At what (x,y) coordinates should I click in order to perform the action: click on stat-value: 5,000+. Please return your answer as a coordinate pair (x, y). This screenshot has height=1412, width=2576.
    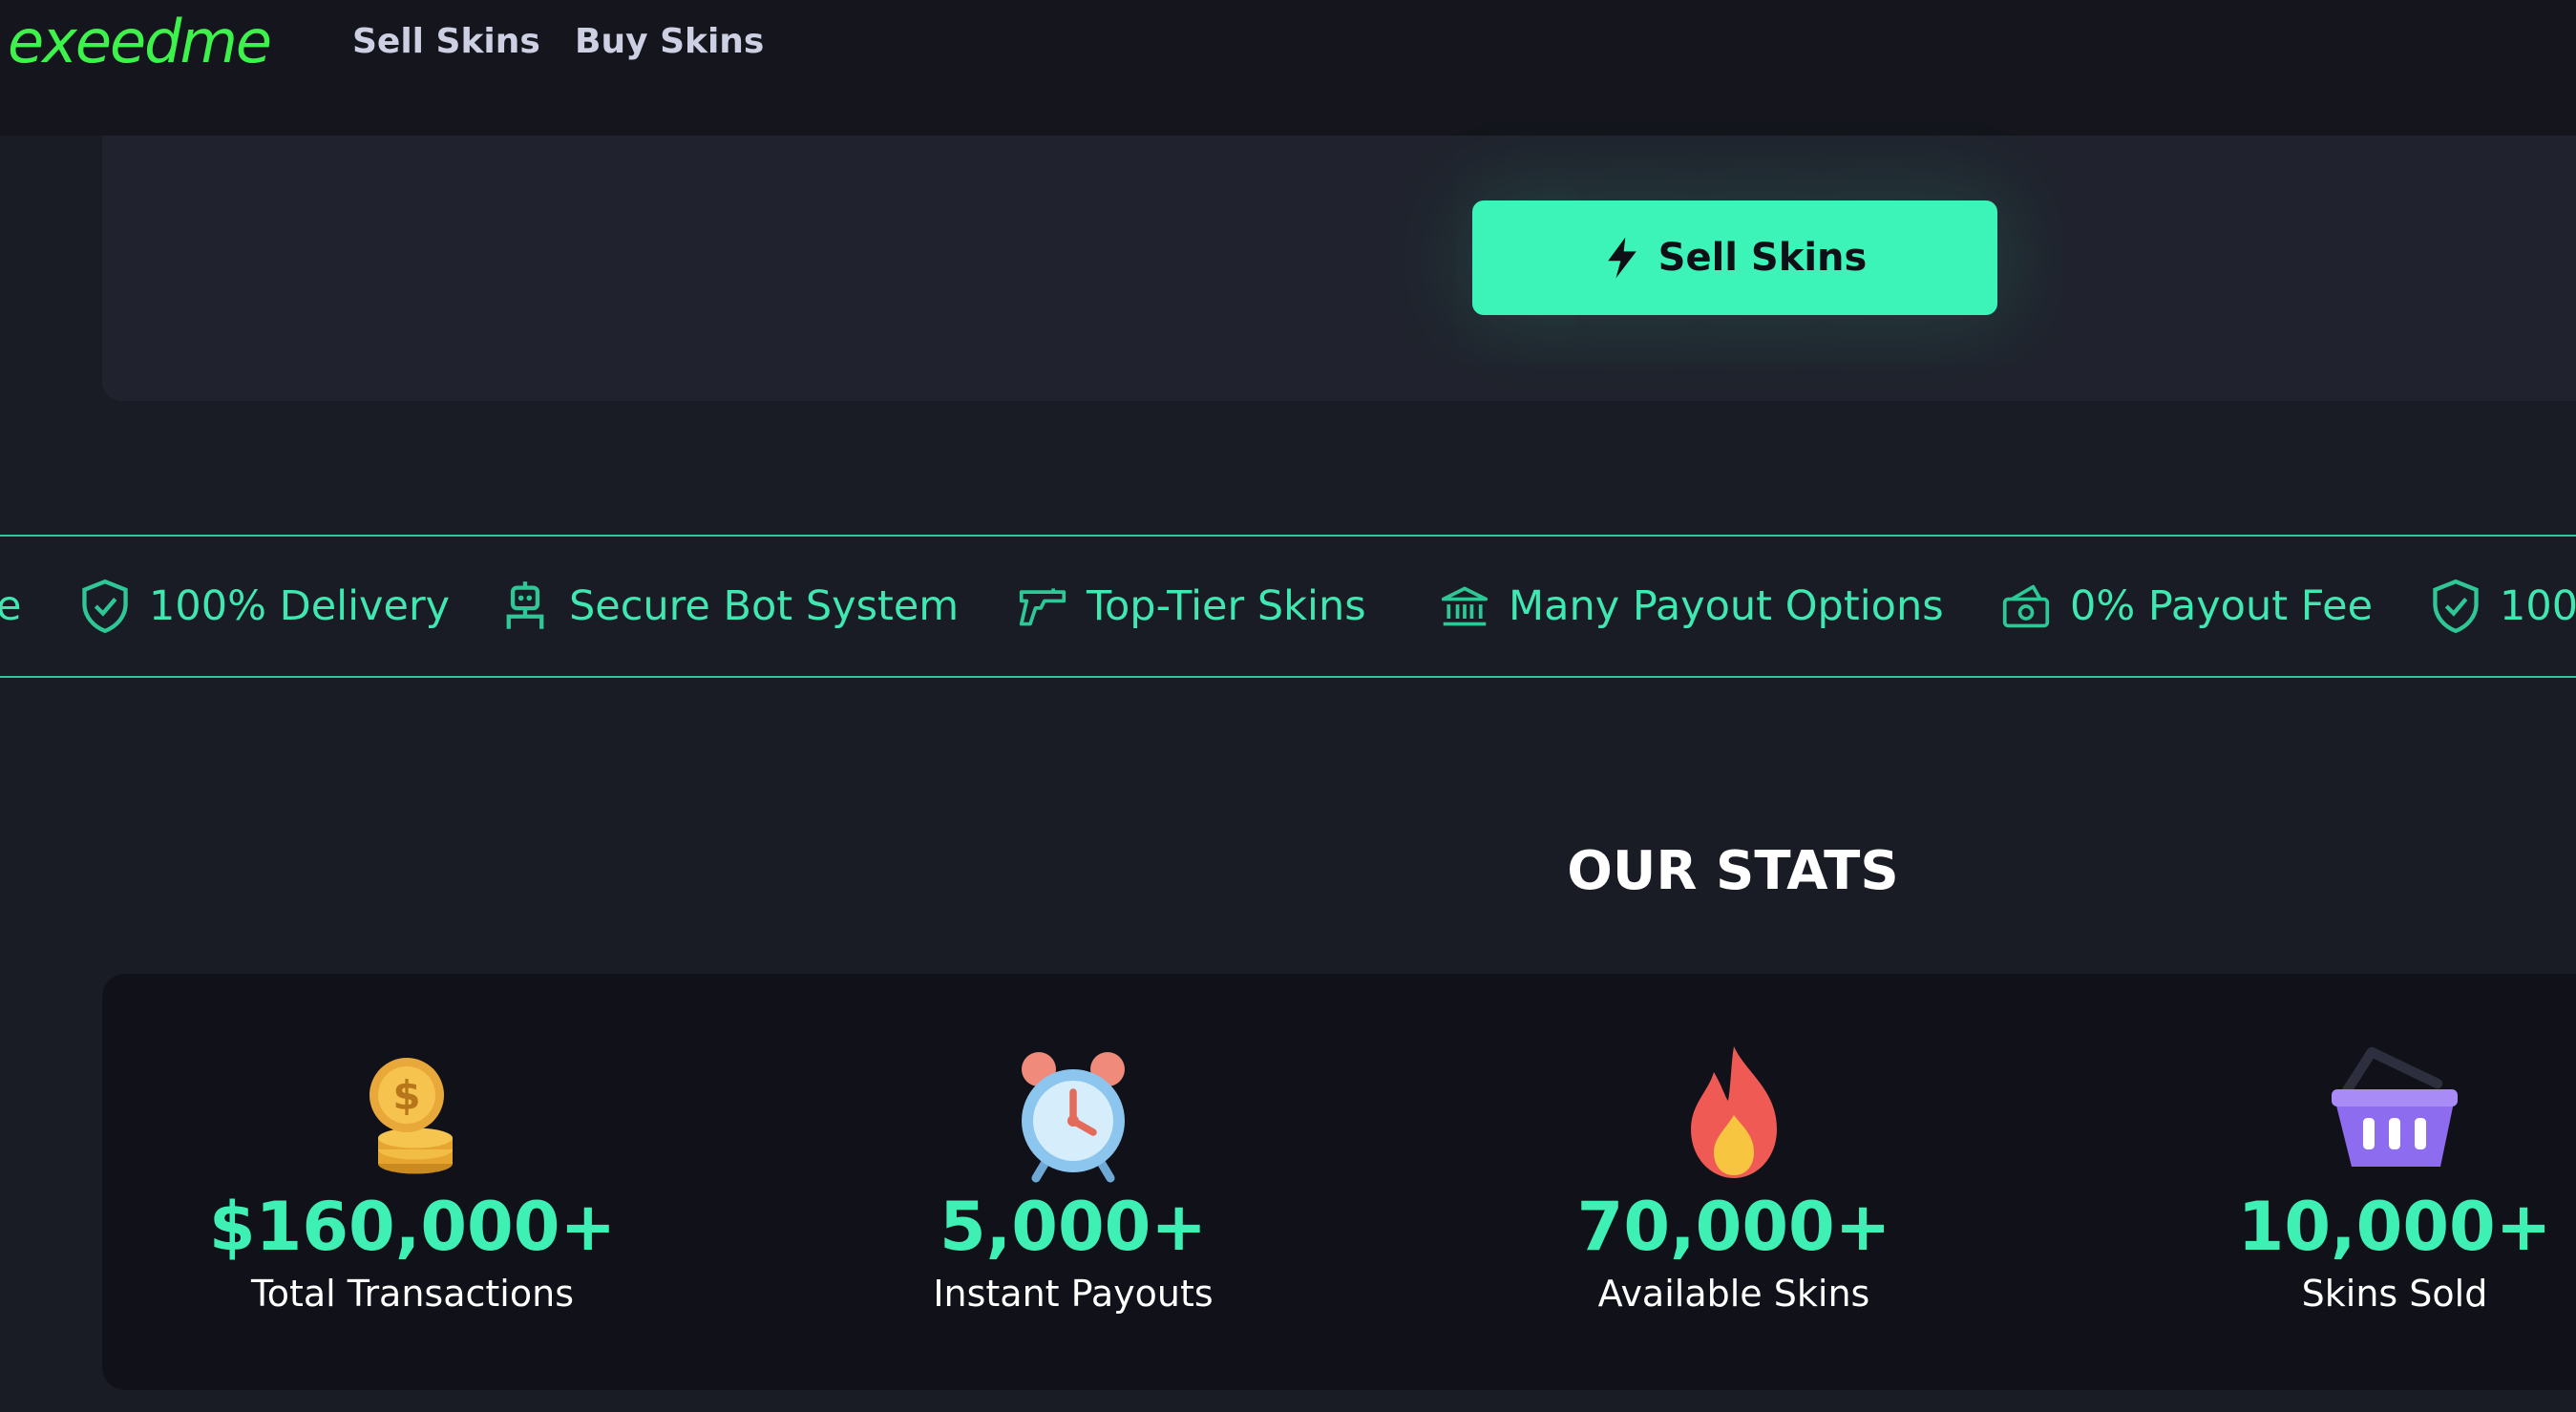
    Looking at the image, I should click on (1073, 1227).